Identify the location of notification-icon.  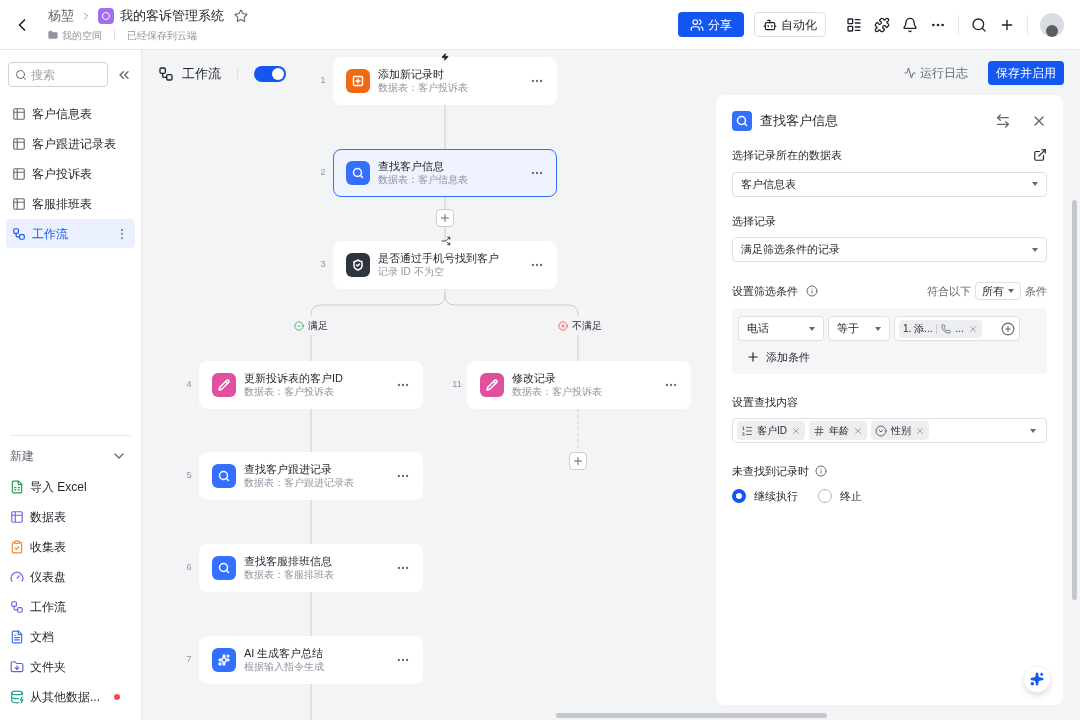
(910, 24).